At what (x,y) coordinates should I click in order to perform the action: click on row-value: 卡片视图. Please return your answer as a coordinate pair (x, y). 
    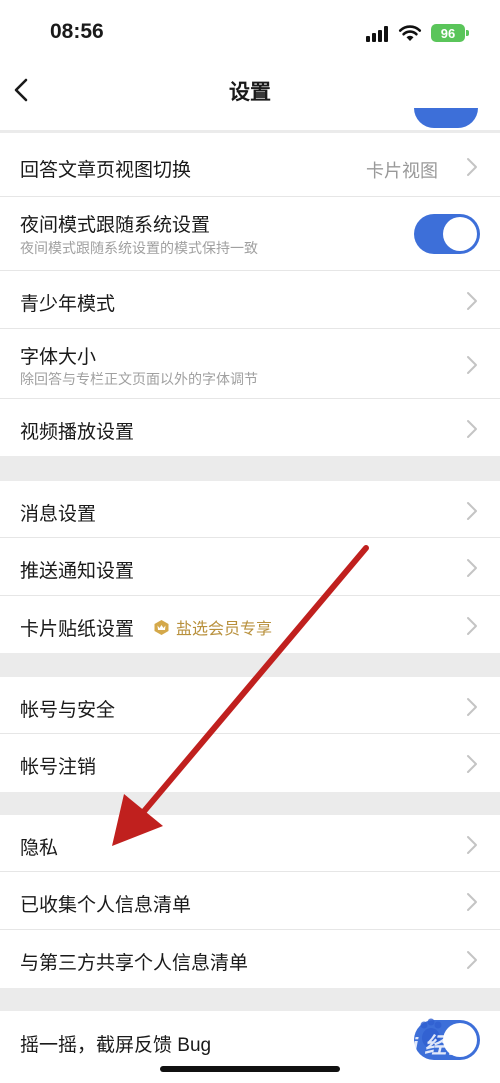
    Looking at the image, I should click on (402, 171).